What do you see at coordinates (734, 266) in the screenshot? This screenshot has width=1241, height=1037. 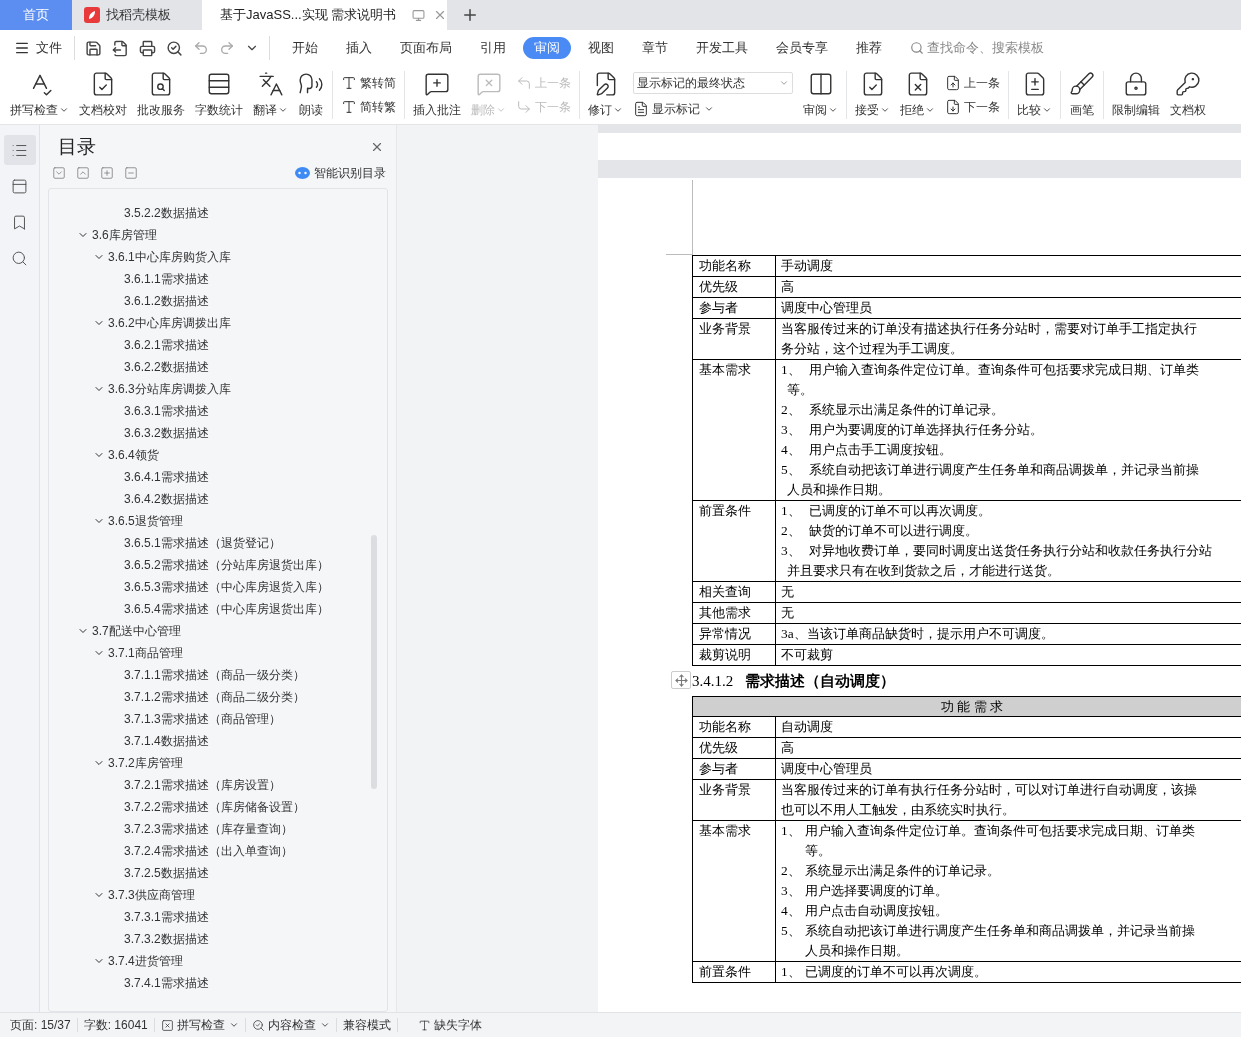 I see `table-cell: 功能名称` at bounding box center [734, 266].